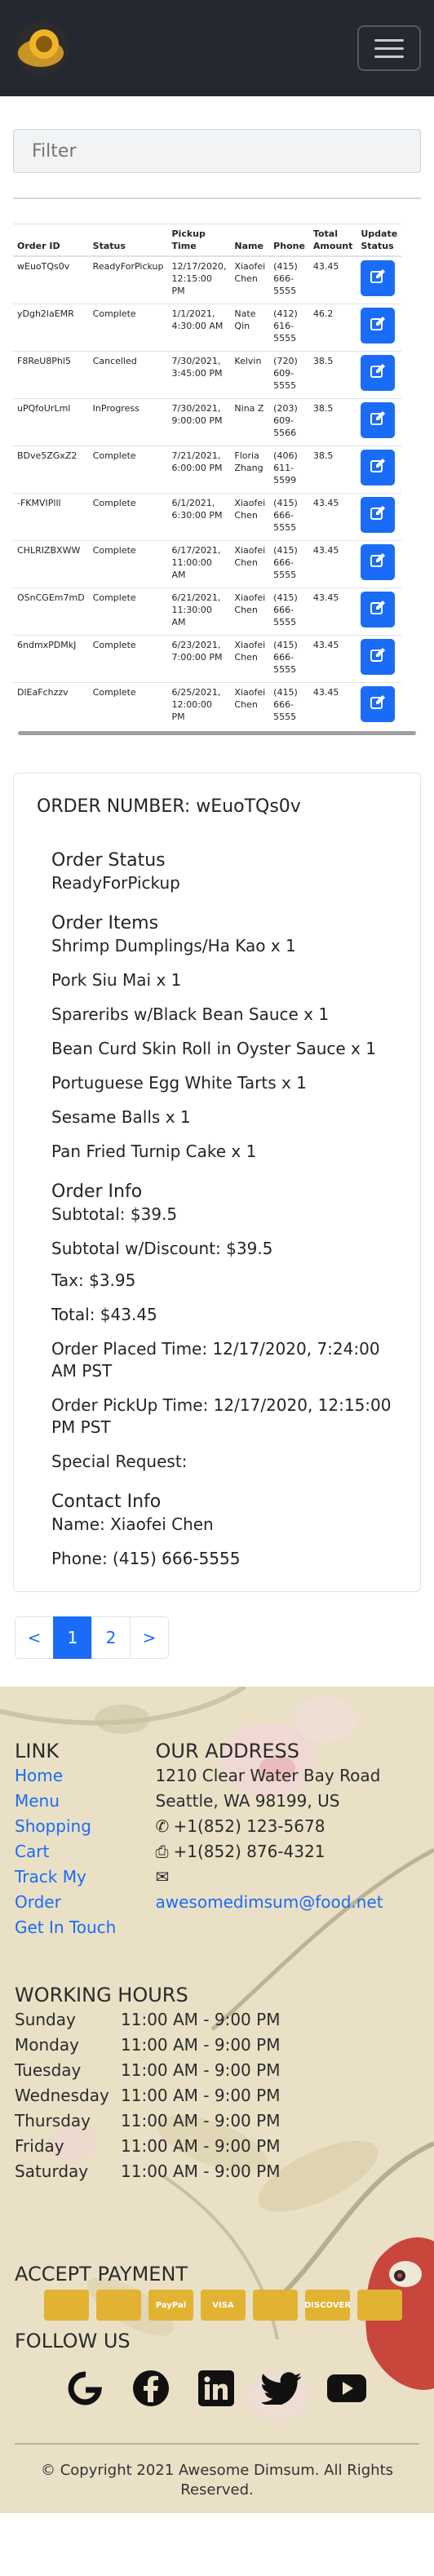 The height and width of the screenshot is (2576, 434). Describe the element at coordinates (250, 1826) in the screenshot. I see `footer-phone-1-text: +1(852) 123-5678` at that location.